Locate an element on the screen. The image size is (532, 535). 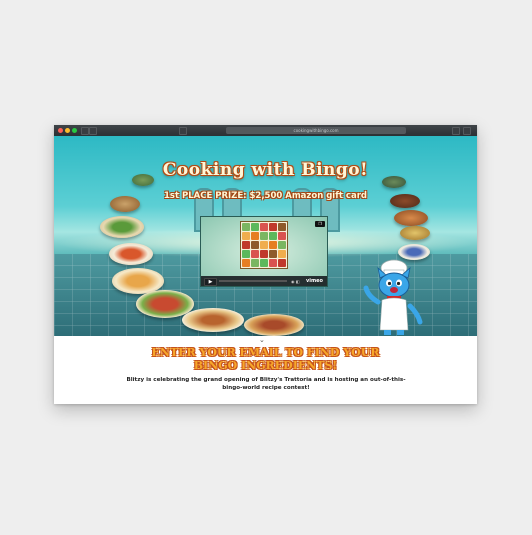
maximize-window-button is located at coordinates (74, 130).